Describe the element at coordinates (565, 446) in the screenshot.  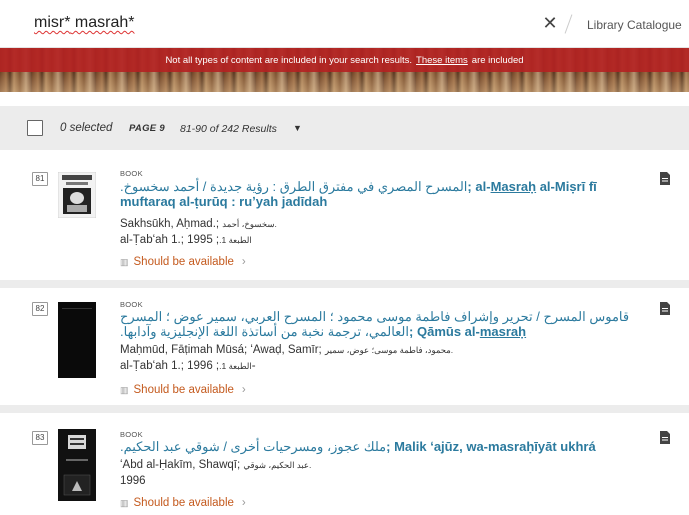
I see `title-latin-suffix: īyāt ukhrá` at that location.